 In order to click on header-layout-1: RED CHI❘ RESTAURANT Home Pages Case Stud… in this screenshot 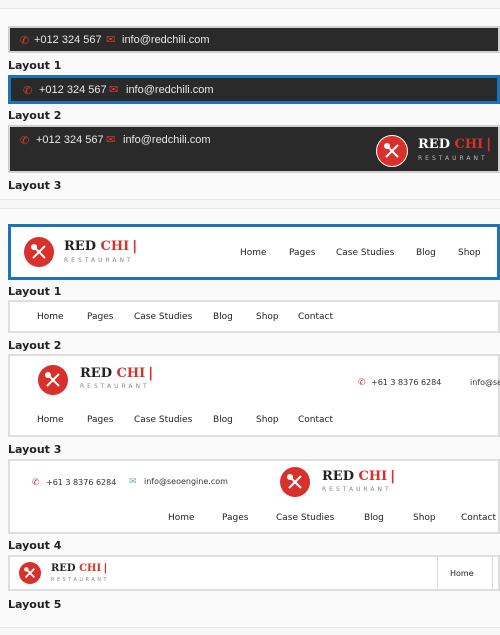, I will do `click(254, 252)`.